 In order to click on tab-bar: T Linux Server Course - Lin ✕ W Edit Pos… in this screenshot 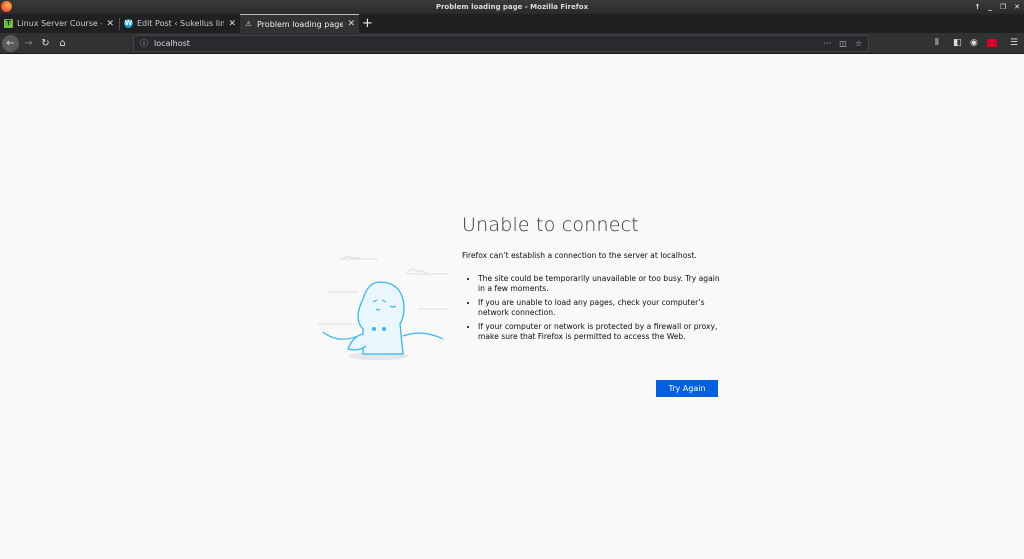, I will do `click(512, 23)`.